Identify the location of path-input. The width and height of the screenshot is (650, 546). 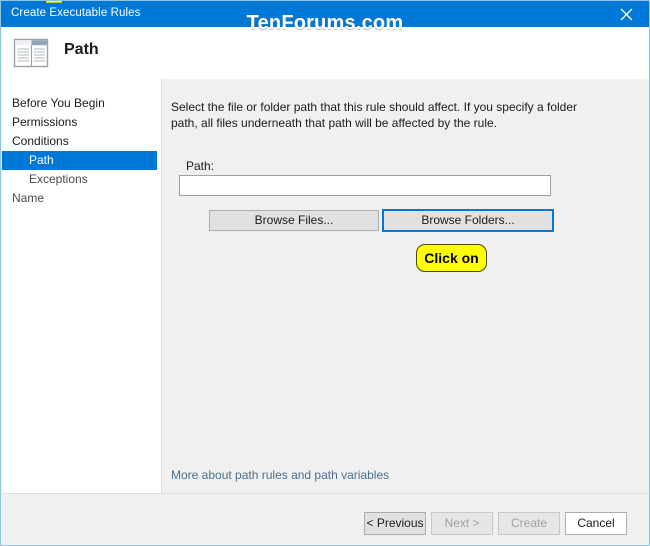
(365, 185).